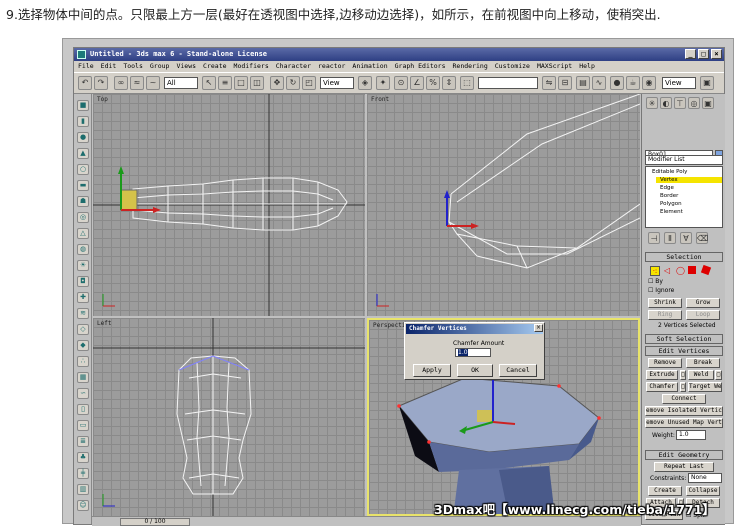 The image size is (750, 526). Describe the element at coordinates (684, 257) in the screenshot. I see `selection-rollout: Selection` at that location.